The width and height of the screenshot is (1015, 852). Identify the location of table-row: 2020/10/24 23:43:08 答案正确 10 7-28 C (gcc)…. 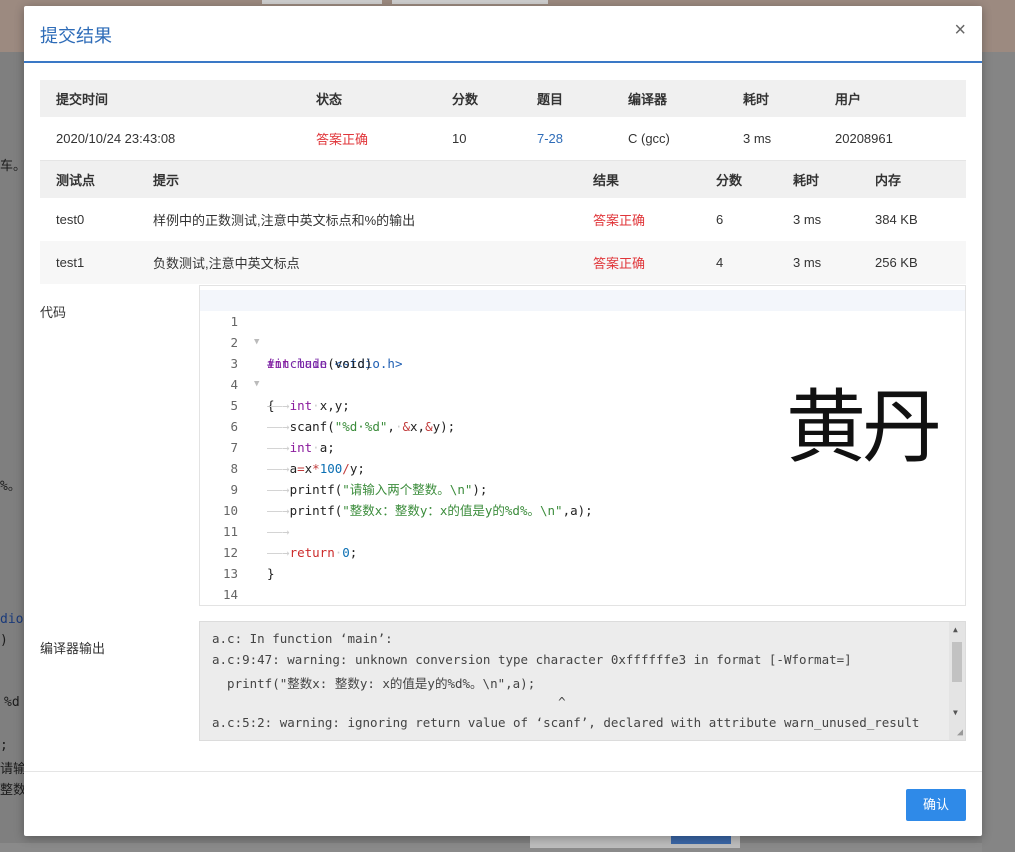
(503, 138).